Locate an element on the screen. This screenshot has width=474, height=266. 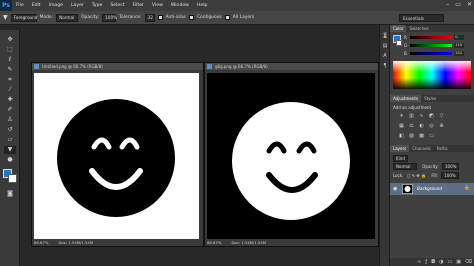
lasso-tool-icon: ℓ is located at coordinates (10, 60).